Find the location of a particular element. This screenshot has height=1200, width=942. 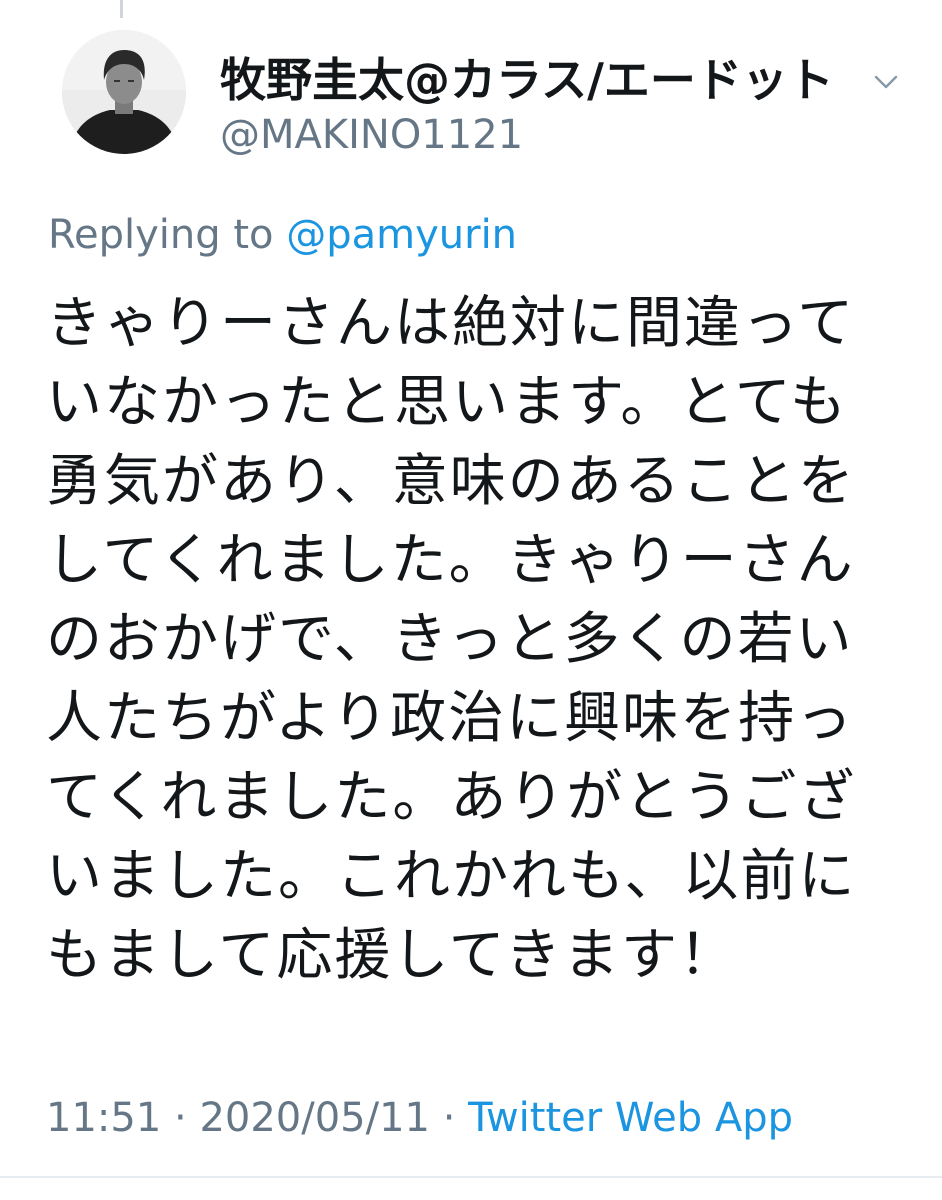

replying-to-mention-link: @pamyurin is located at coordinates (401, 235).